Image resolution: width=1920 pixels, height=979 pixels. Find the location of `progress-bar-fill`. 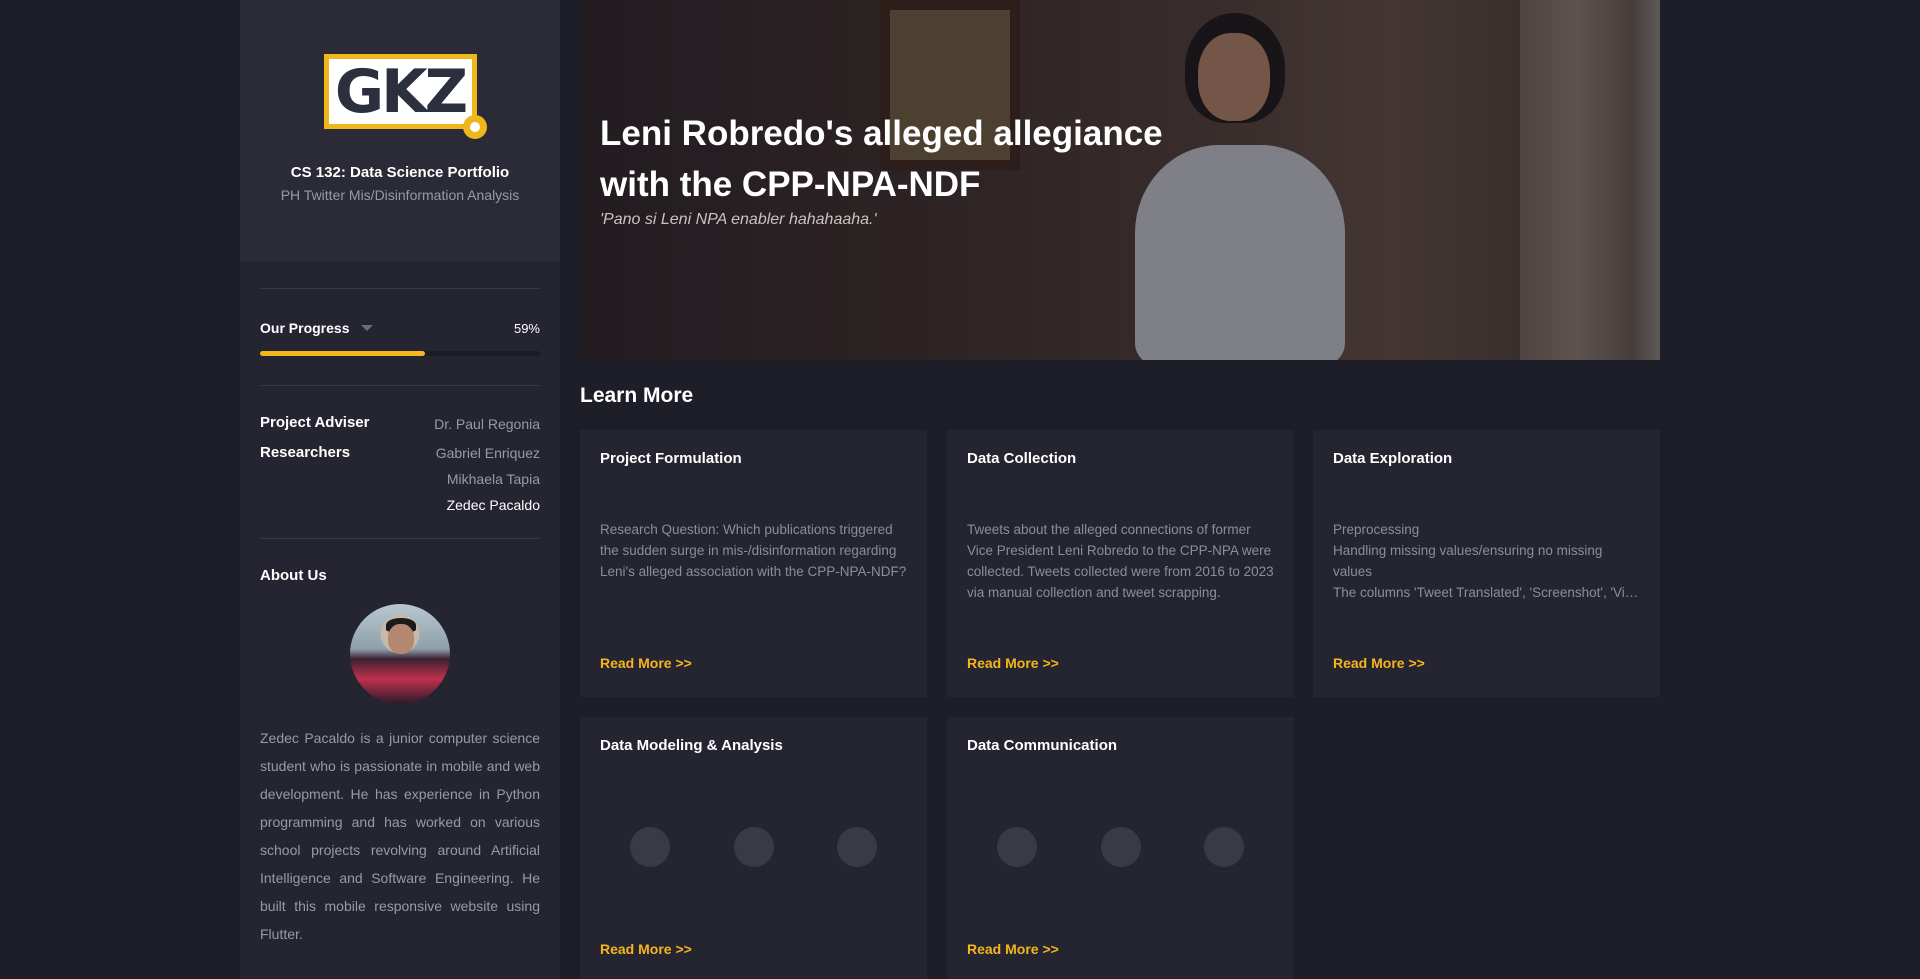

progress-bar-fill is located at coordinates (343, 353).